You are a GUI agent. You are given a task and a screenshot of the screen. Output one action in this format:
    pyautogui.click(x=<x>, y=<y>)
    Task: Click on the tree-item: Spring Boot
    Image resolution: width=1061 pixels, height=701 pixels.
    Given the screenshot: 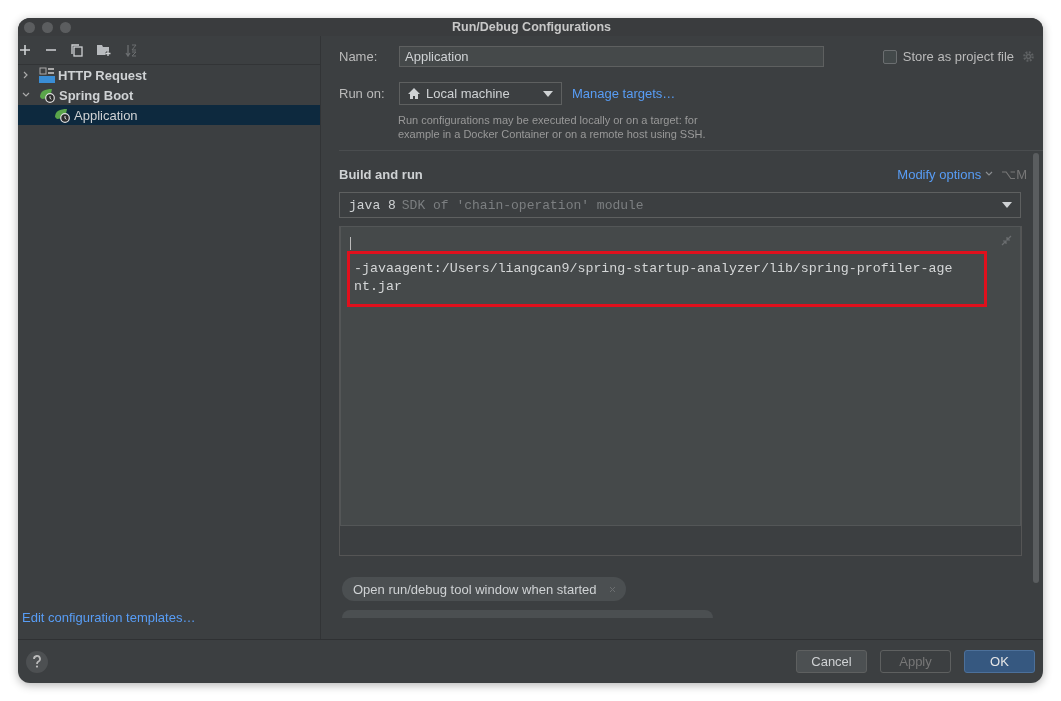 What is the action you would take?
    pyautogui.click(x=169, y=95)
    